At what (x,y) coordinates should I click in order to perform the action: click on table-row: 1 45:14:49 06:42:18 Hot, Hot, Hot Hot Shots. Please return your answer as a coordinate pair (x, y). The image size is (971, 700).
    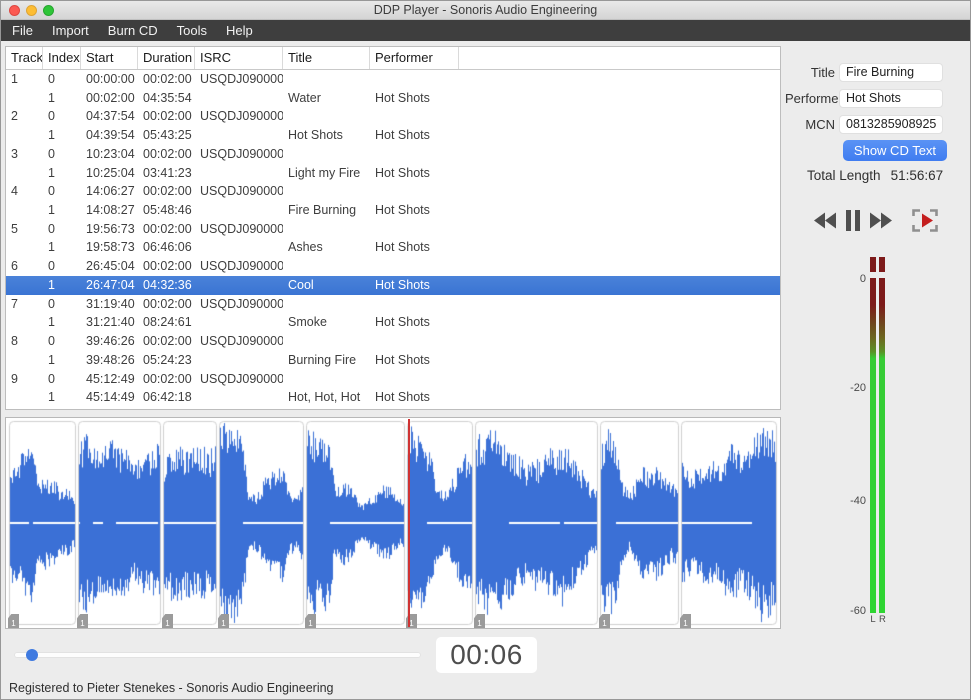
    Looking at the image, I should click on (393, 397).